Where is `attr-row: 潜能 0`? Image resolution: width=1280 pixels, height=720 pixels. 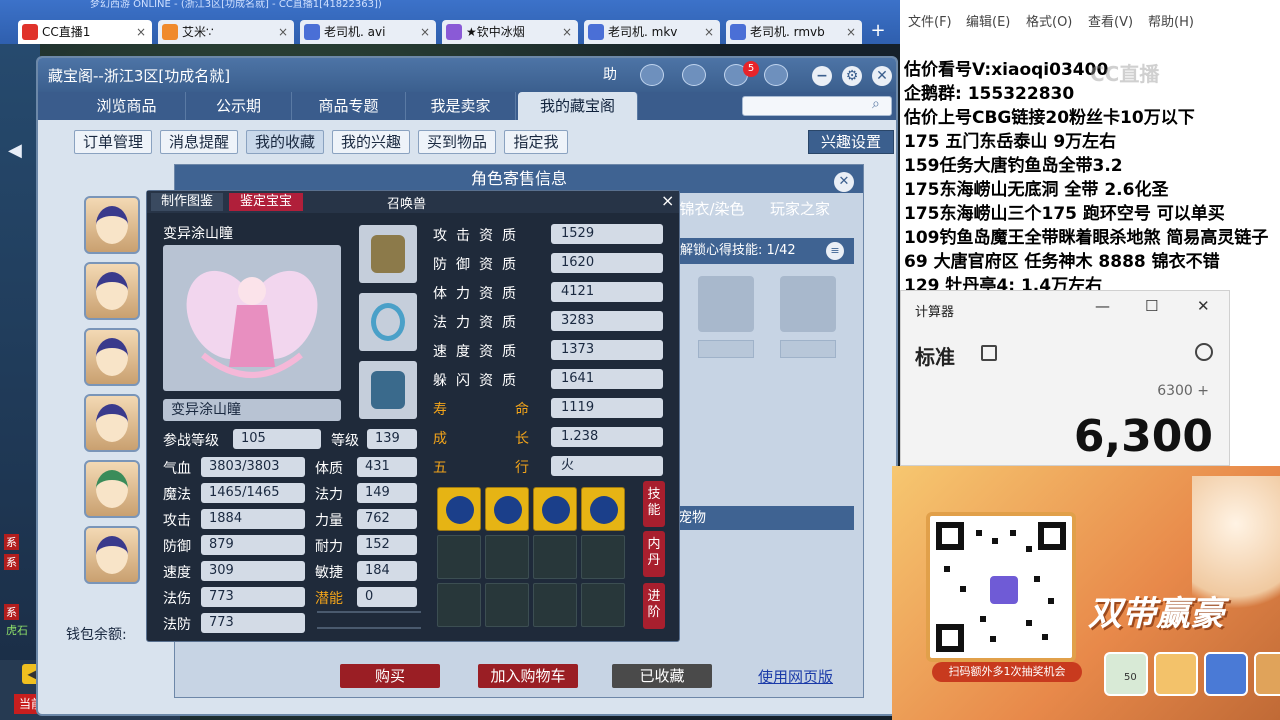 attr-row: 潜能 0 is located at coordinates (367, 597).